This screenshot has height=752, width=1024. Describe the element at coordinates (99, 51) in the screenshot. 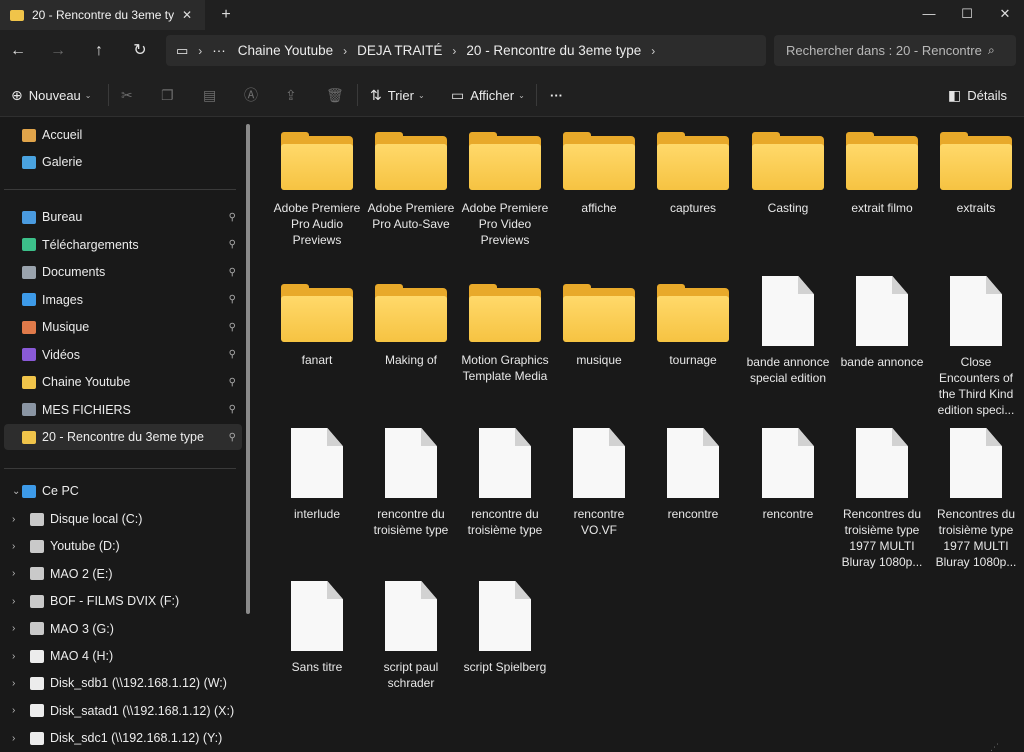

I see `up-button: ↑` at that location.